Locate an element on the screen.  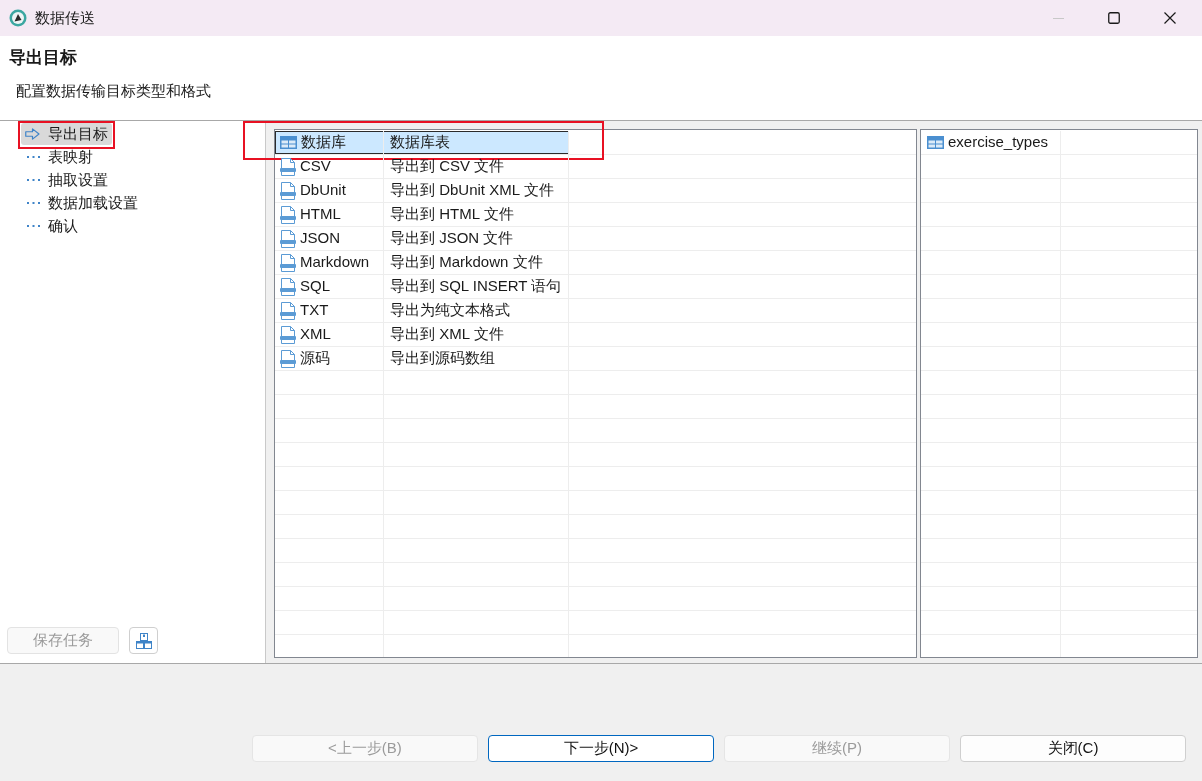
format-name: 数据库 is located at coordinates (323, 142).